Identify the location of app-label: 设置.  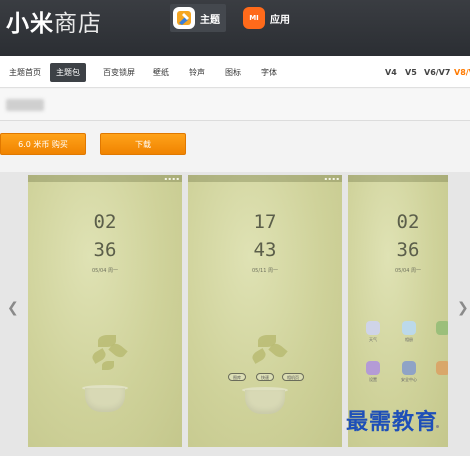
(373, 379).